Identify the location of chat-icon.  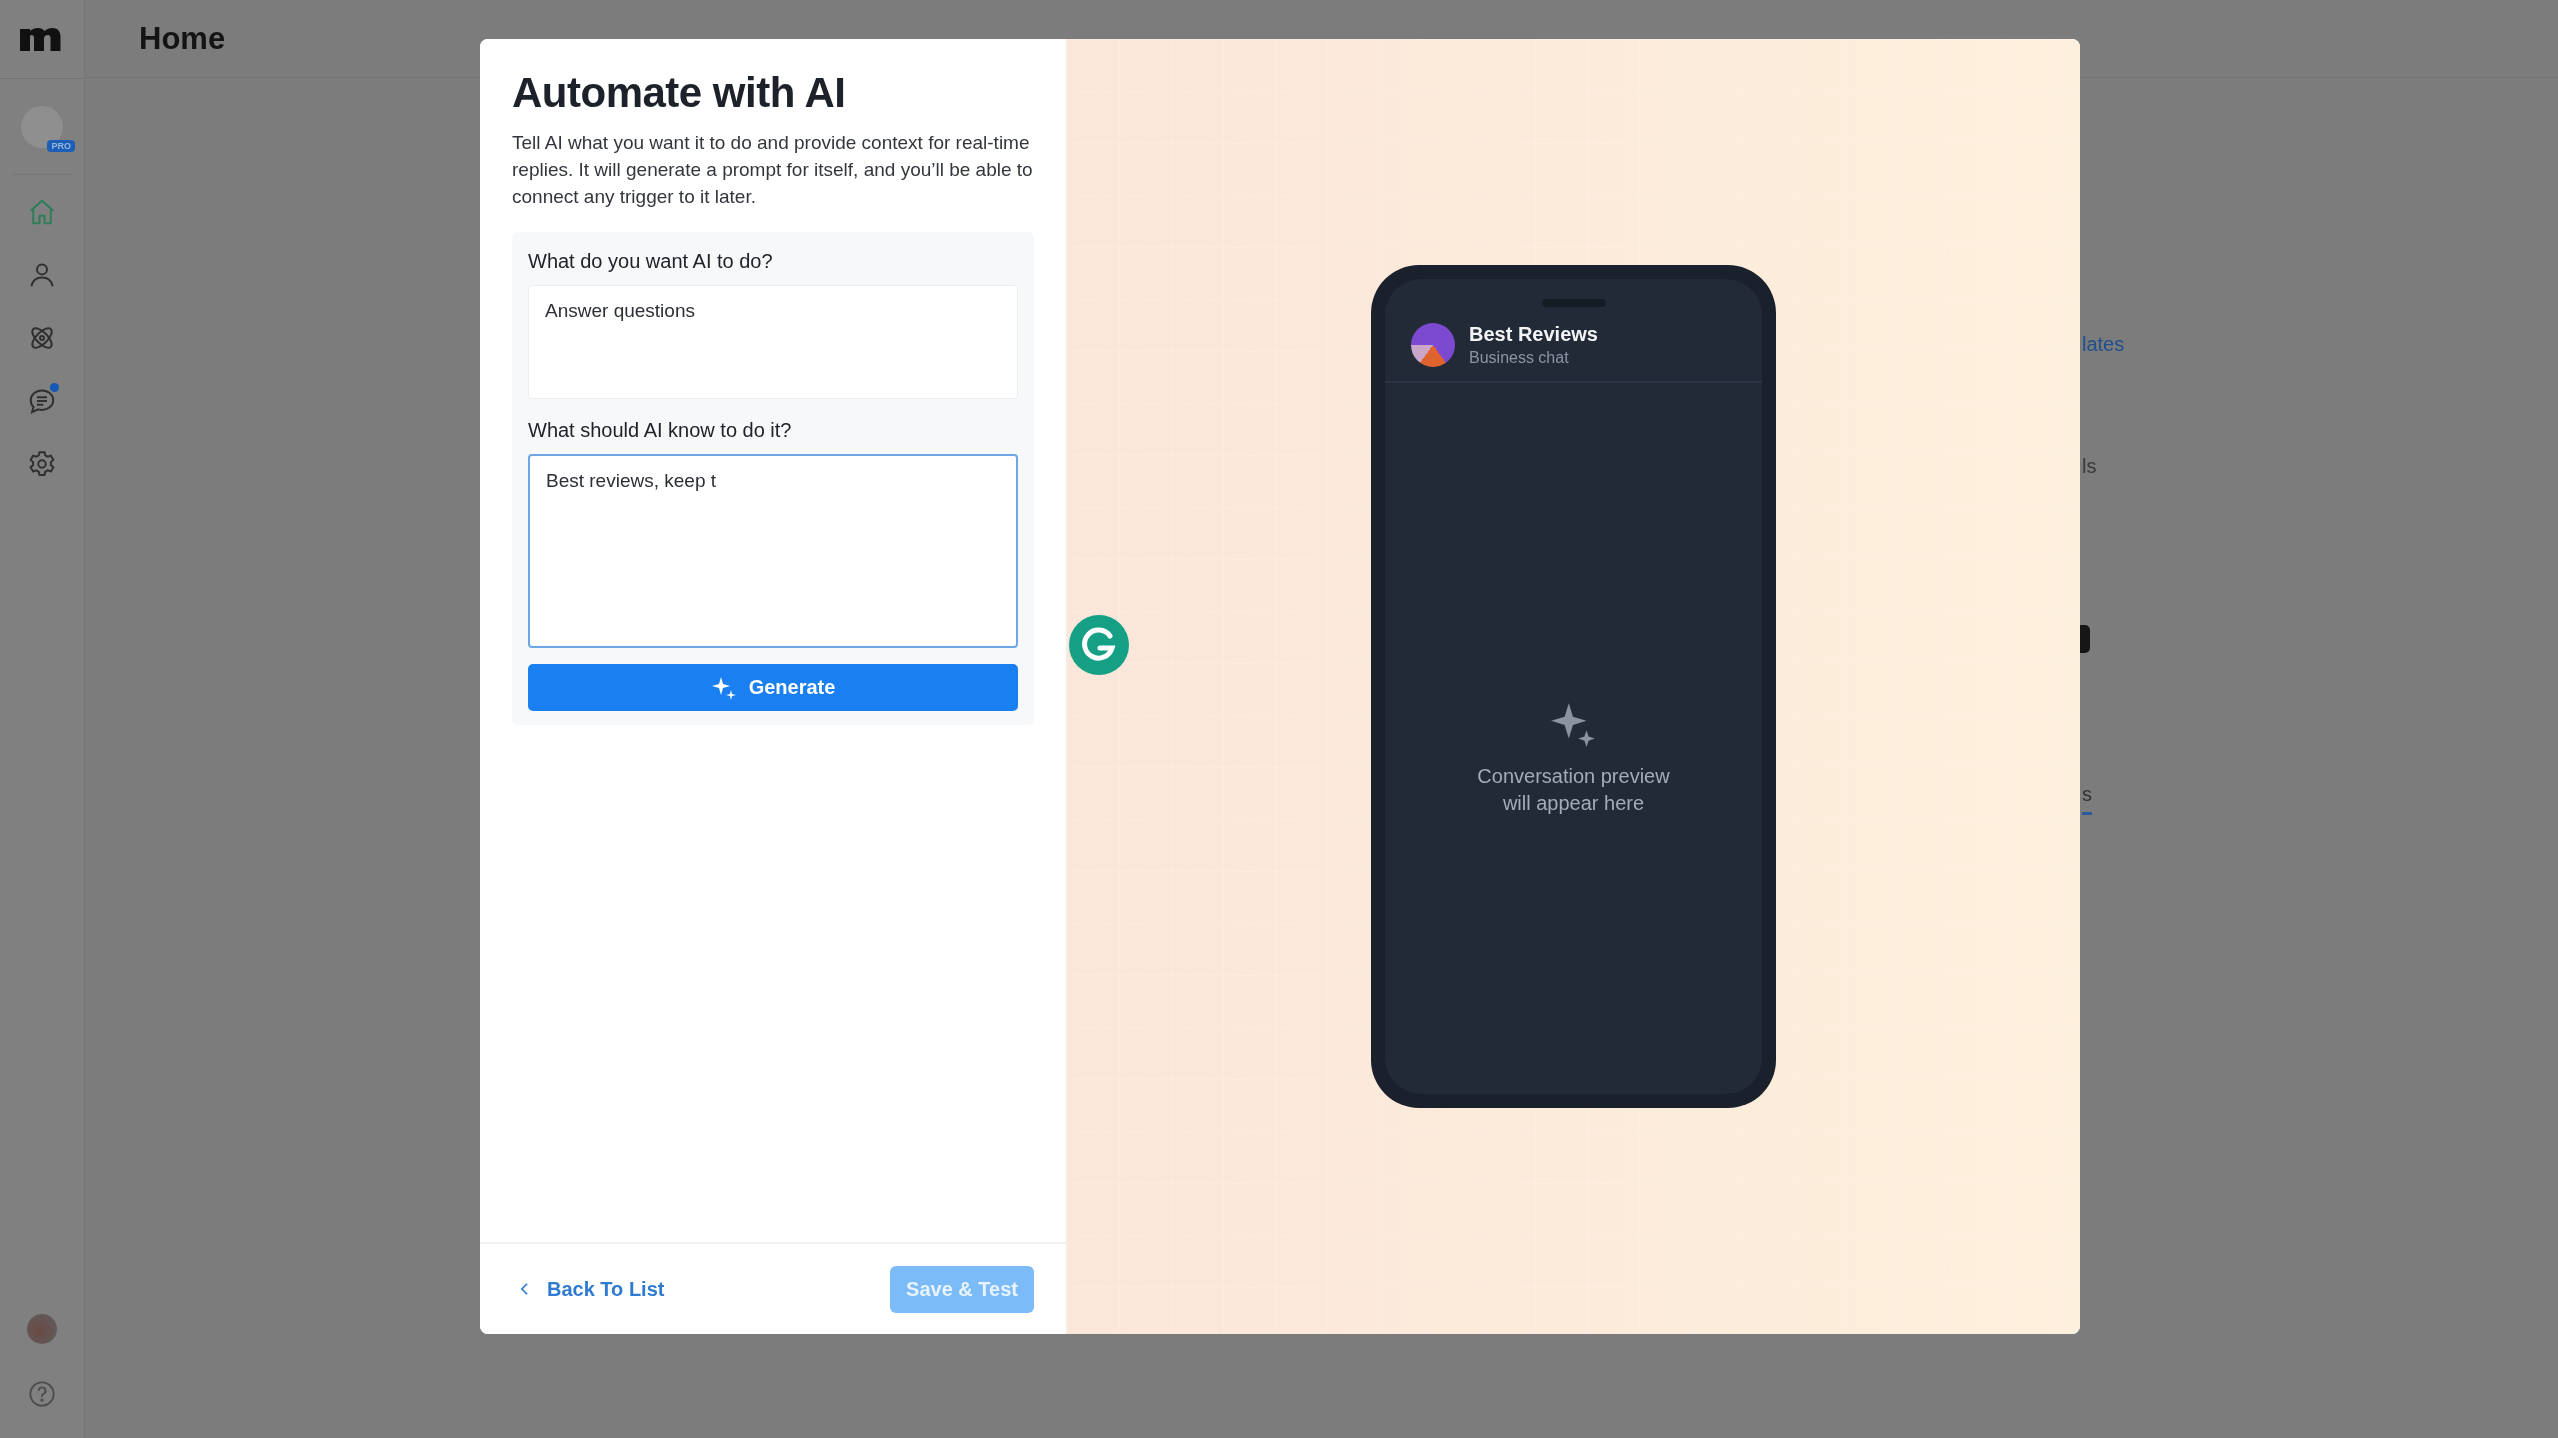
(42, 401).